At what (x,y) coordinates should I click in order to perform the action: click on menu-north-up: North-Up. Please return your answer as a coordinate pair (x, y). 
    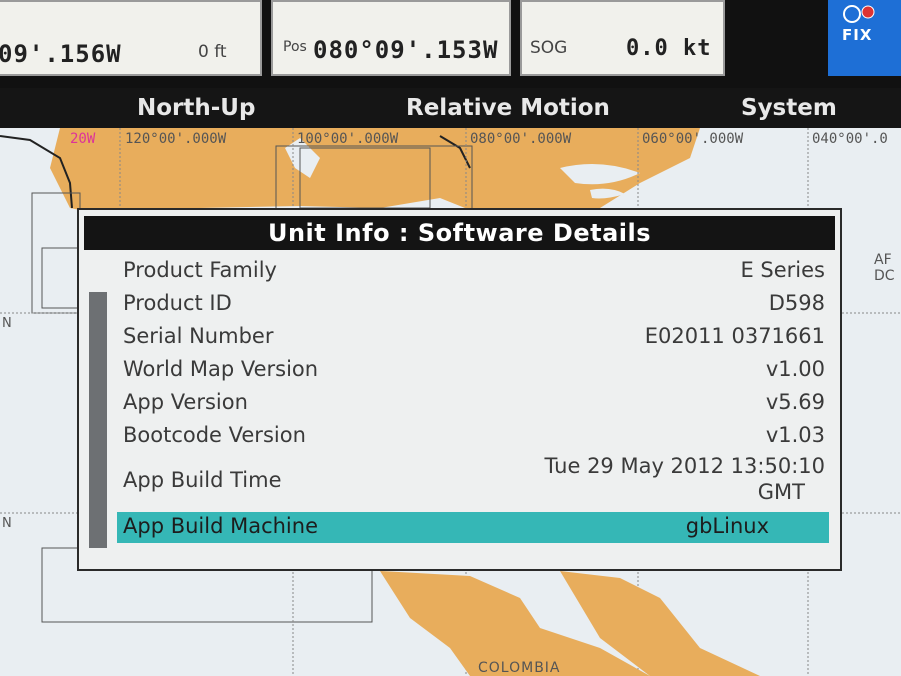
    Looking at the image, I should click on (196, 108).